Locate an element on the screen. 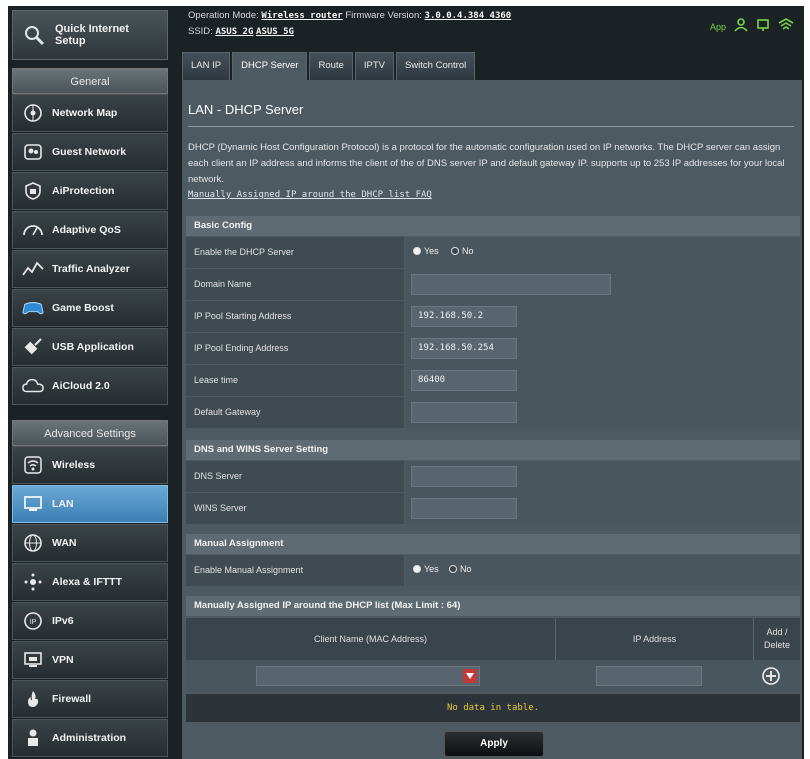 The width and height of the screenshot is (810, 759). manual-yes-radio: Yes is located at coordinates (426, 569).